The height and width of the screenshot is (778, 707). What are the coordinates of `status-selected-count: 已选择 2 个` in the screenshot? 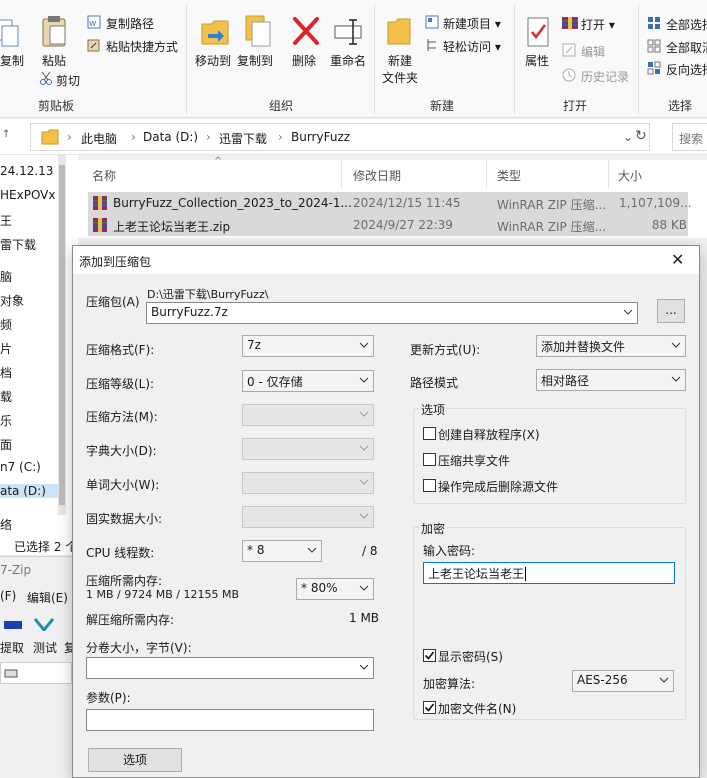 It's located at (46, 547).